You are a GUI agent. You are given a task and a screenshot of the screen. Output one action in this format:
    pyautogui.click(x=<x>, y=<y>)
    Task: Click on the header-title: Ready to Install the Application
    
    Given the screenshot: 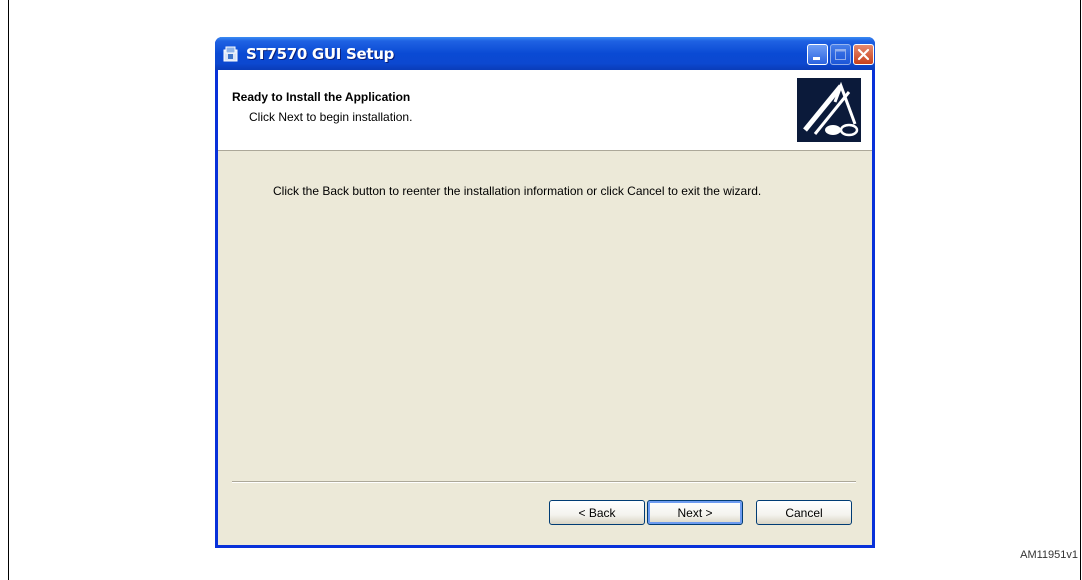 What is the action you would take?
    pyautogui.click(x=321, y=97)
    